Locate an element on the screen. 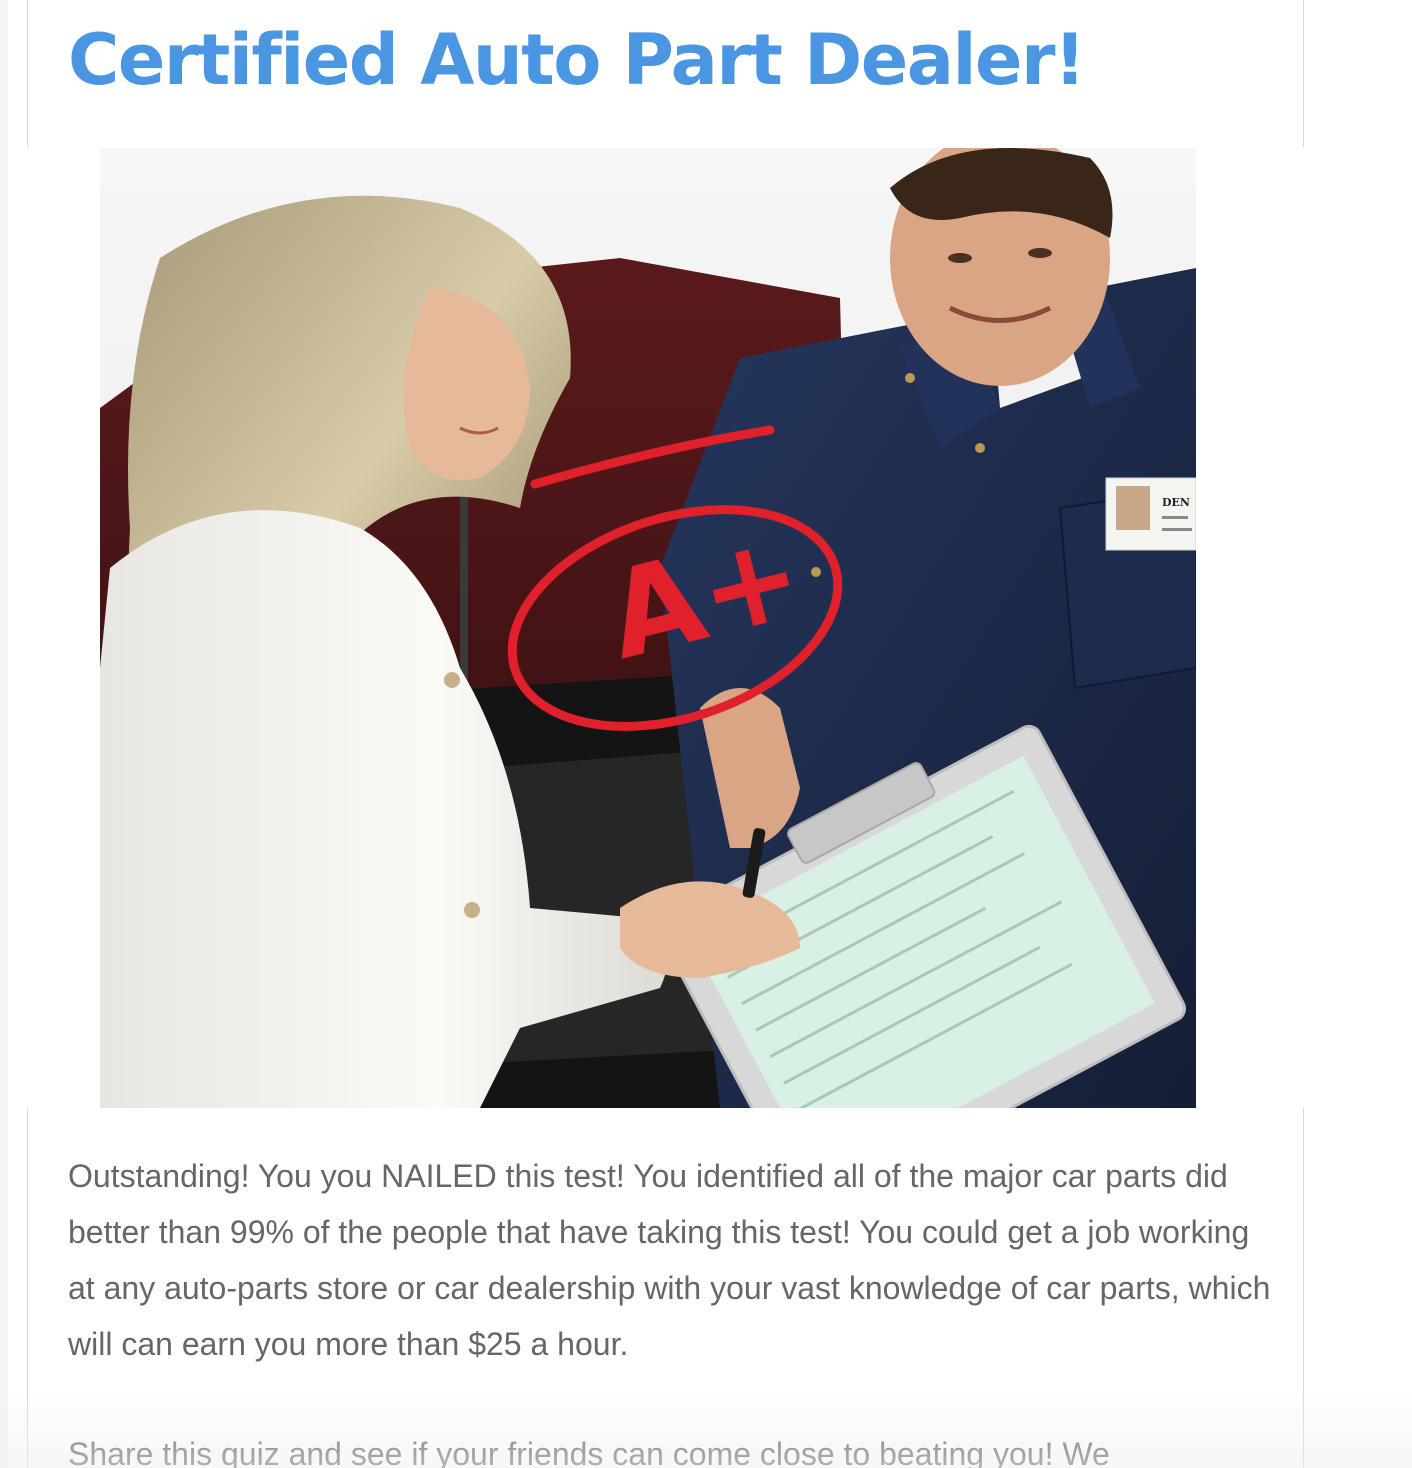  badge-text: DEN is located at coordinates (1176, 502).